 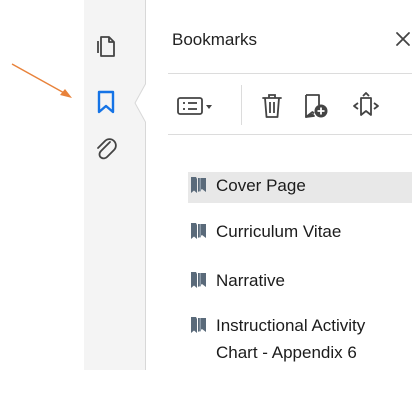 I want to click on bookmark-label: Curriculum Vitae, so click(x=279, y=231).